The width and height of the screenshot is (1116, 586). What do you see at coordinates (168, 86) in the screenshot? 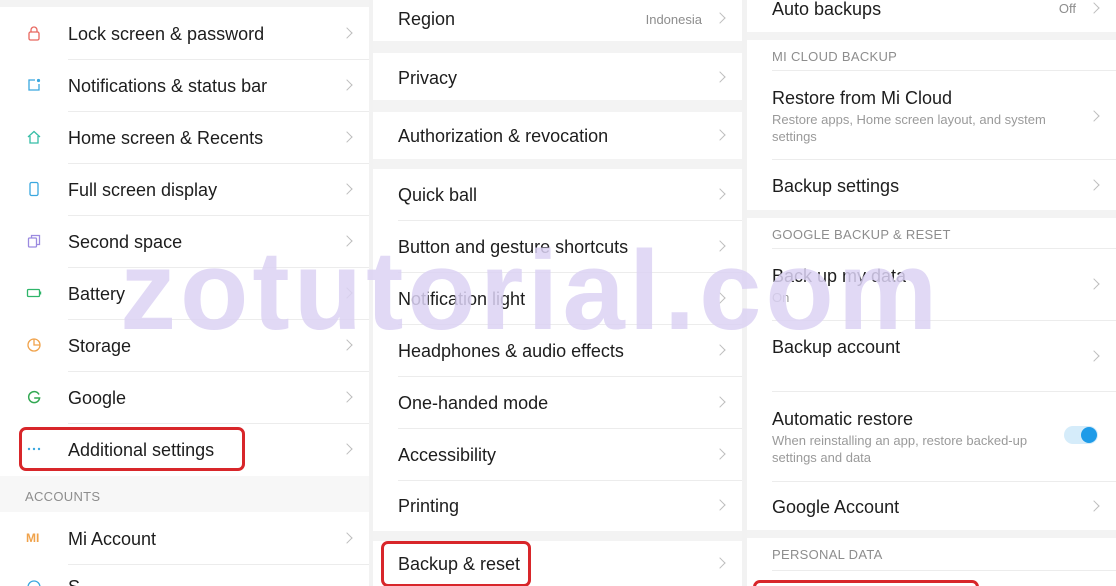
I see `settings-item-label: Notifications & status bar` at bounding box center [168, 86].